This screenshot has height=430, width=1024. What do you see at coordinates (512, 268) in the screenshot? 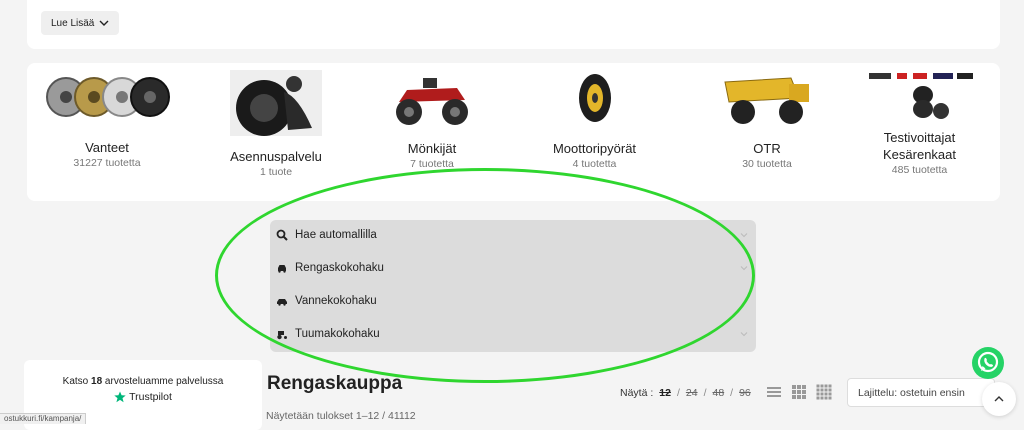
I see `accordion-item-rengaskokohaku: Rengaskokohaku` at bounding box center [512, 268].